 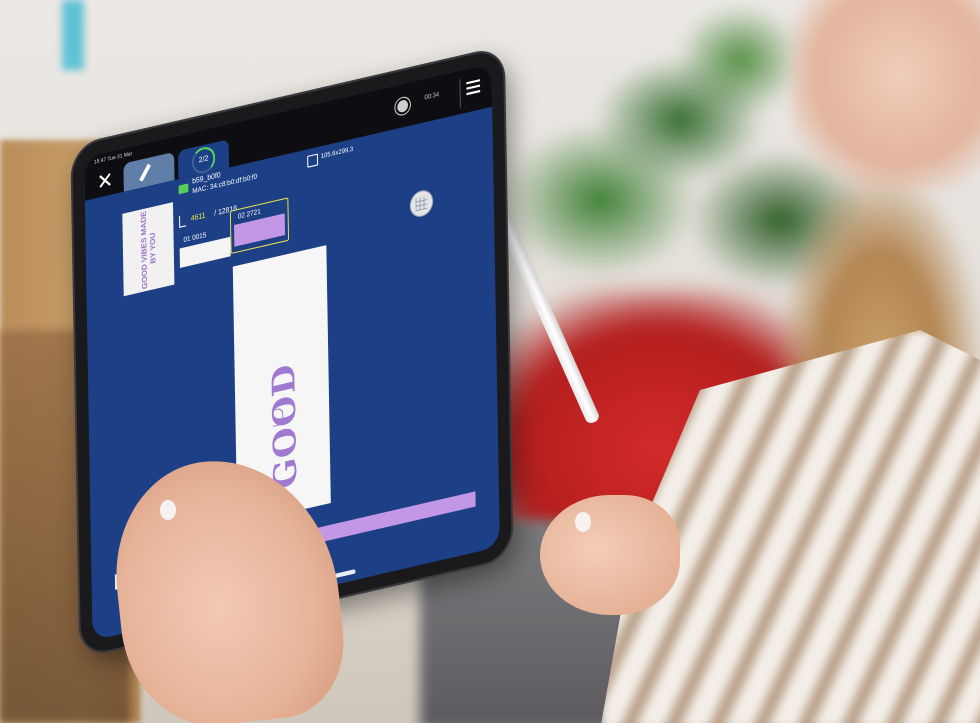 I want to click on tab-progress: 2/2, so click(x=203, y=159).